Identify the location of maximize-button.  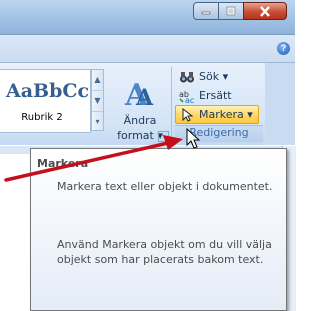
(231, 11).